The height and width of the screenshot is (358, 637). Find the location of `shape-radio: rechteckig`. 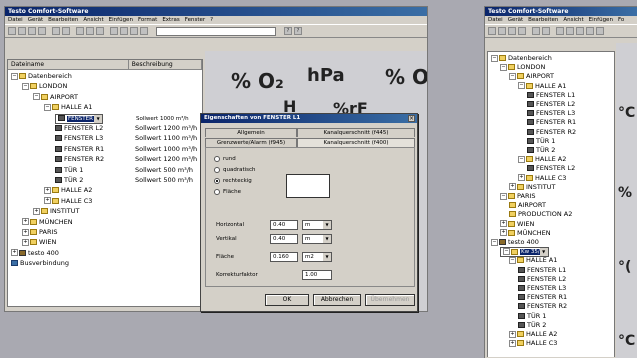

shape-radio: rechteckig is located at coordinates (233, 181).